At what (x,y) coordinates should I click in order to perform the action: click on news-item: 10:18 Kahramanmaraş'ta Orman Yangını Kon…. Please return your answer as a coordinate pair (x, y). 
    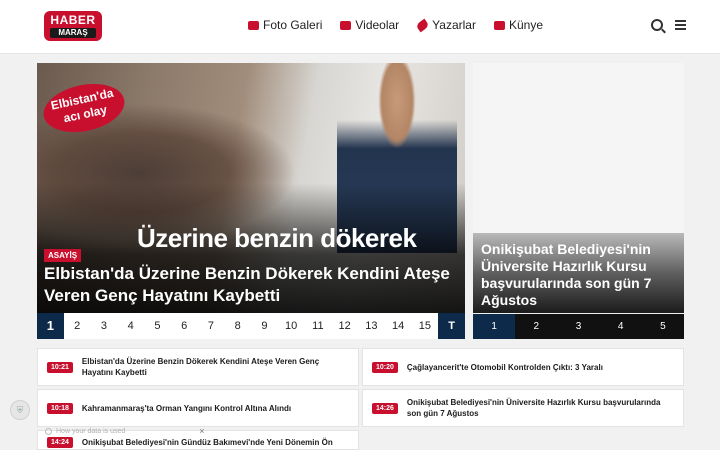
    Looking at the image, I should click on (198, 408).